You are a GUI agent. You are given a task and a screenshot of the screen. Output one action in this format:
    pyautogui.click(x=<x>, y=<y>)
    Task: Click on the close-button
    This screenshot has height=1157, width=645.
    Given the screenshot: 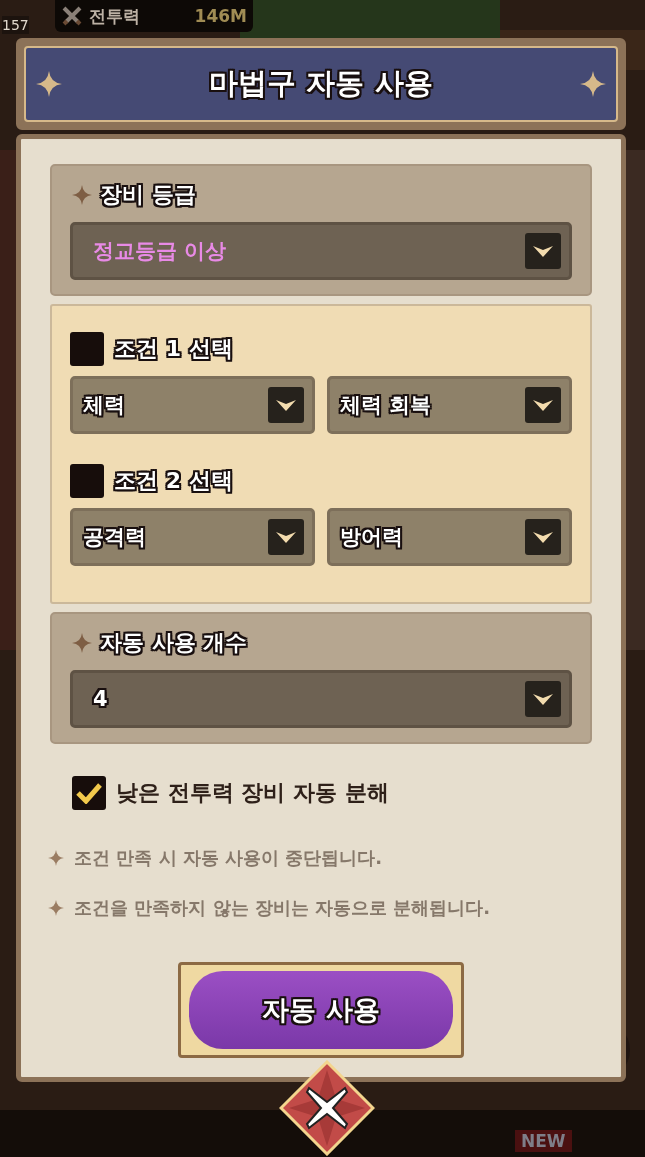 What is the action you would take?
    pyautogui.click(x=327, y=1108)
    